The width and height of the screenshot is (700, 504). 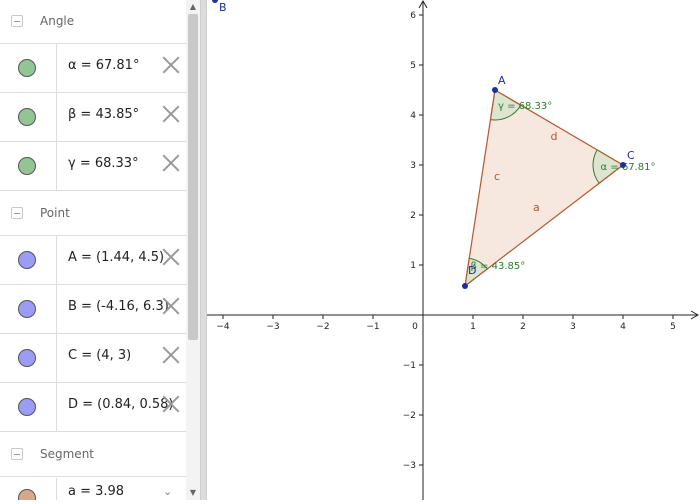 What do you see at coordinates (628, 167) in the screenshot?
I see `angle-label-alpha: α = 67.81°` at bounding box center [628, 167].